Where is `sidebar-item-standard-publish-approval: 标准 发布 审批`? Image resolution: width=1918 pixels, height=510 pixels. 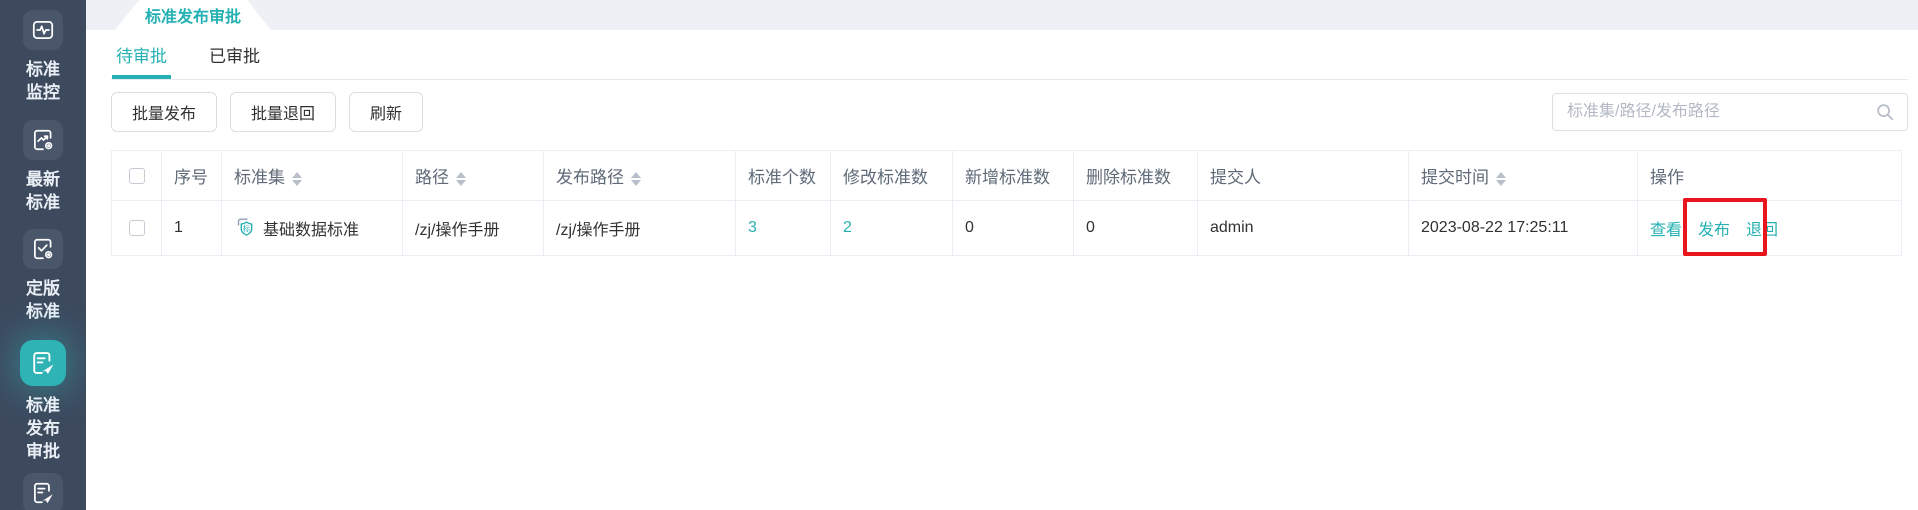
sidebar-item-standard-publish-approval: 标准 发布 审批 is located at coordinates (43, 401).